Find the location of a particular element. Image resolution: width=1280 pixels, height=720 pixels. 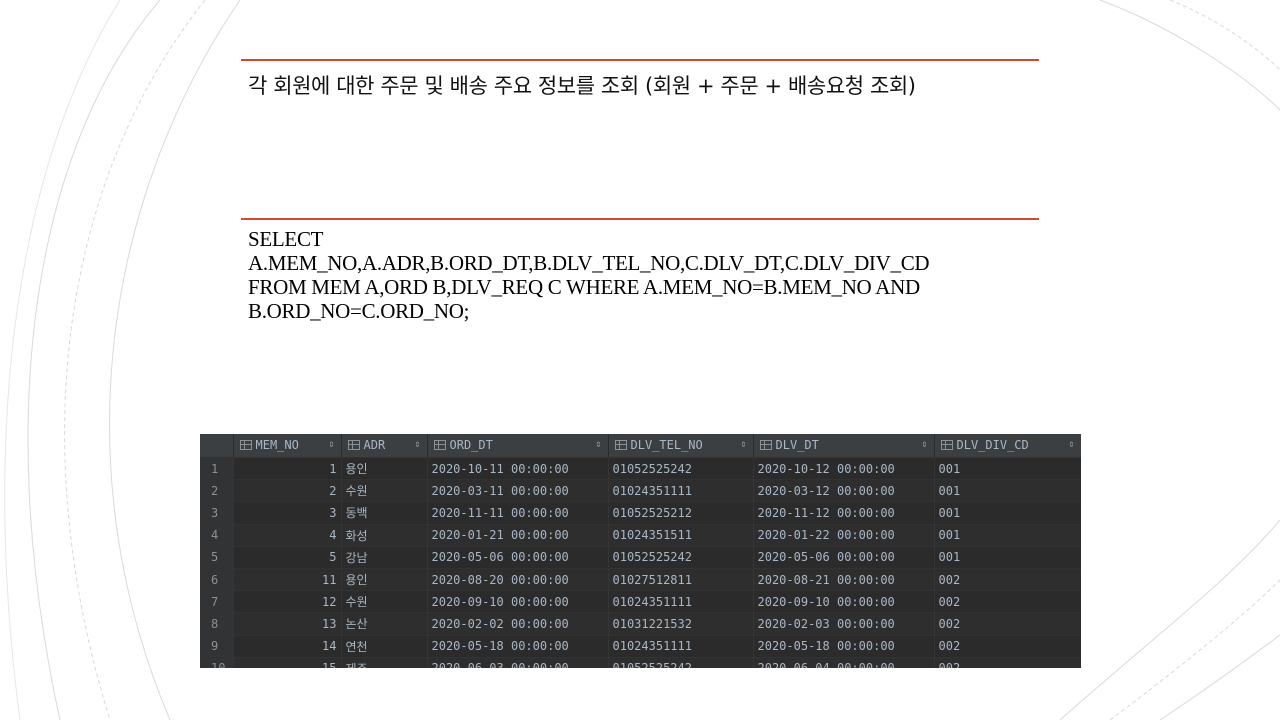

cell-dlv-tel-no: 01052525212 is located at coordinates (681, 513).